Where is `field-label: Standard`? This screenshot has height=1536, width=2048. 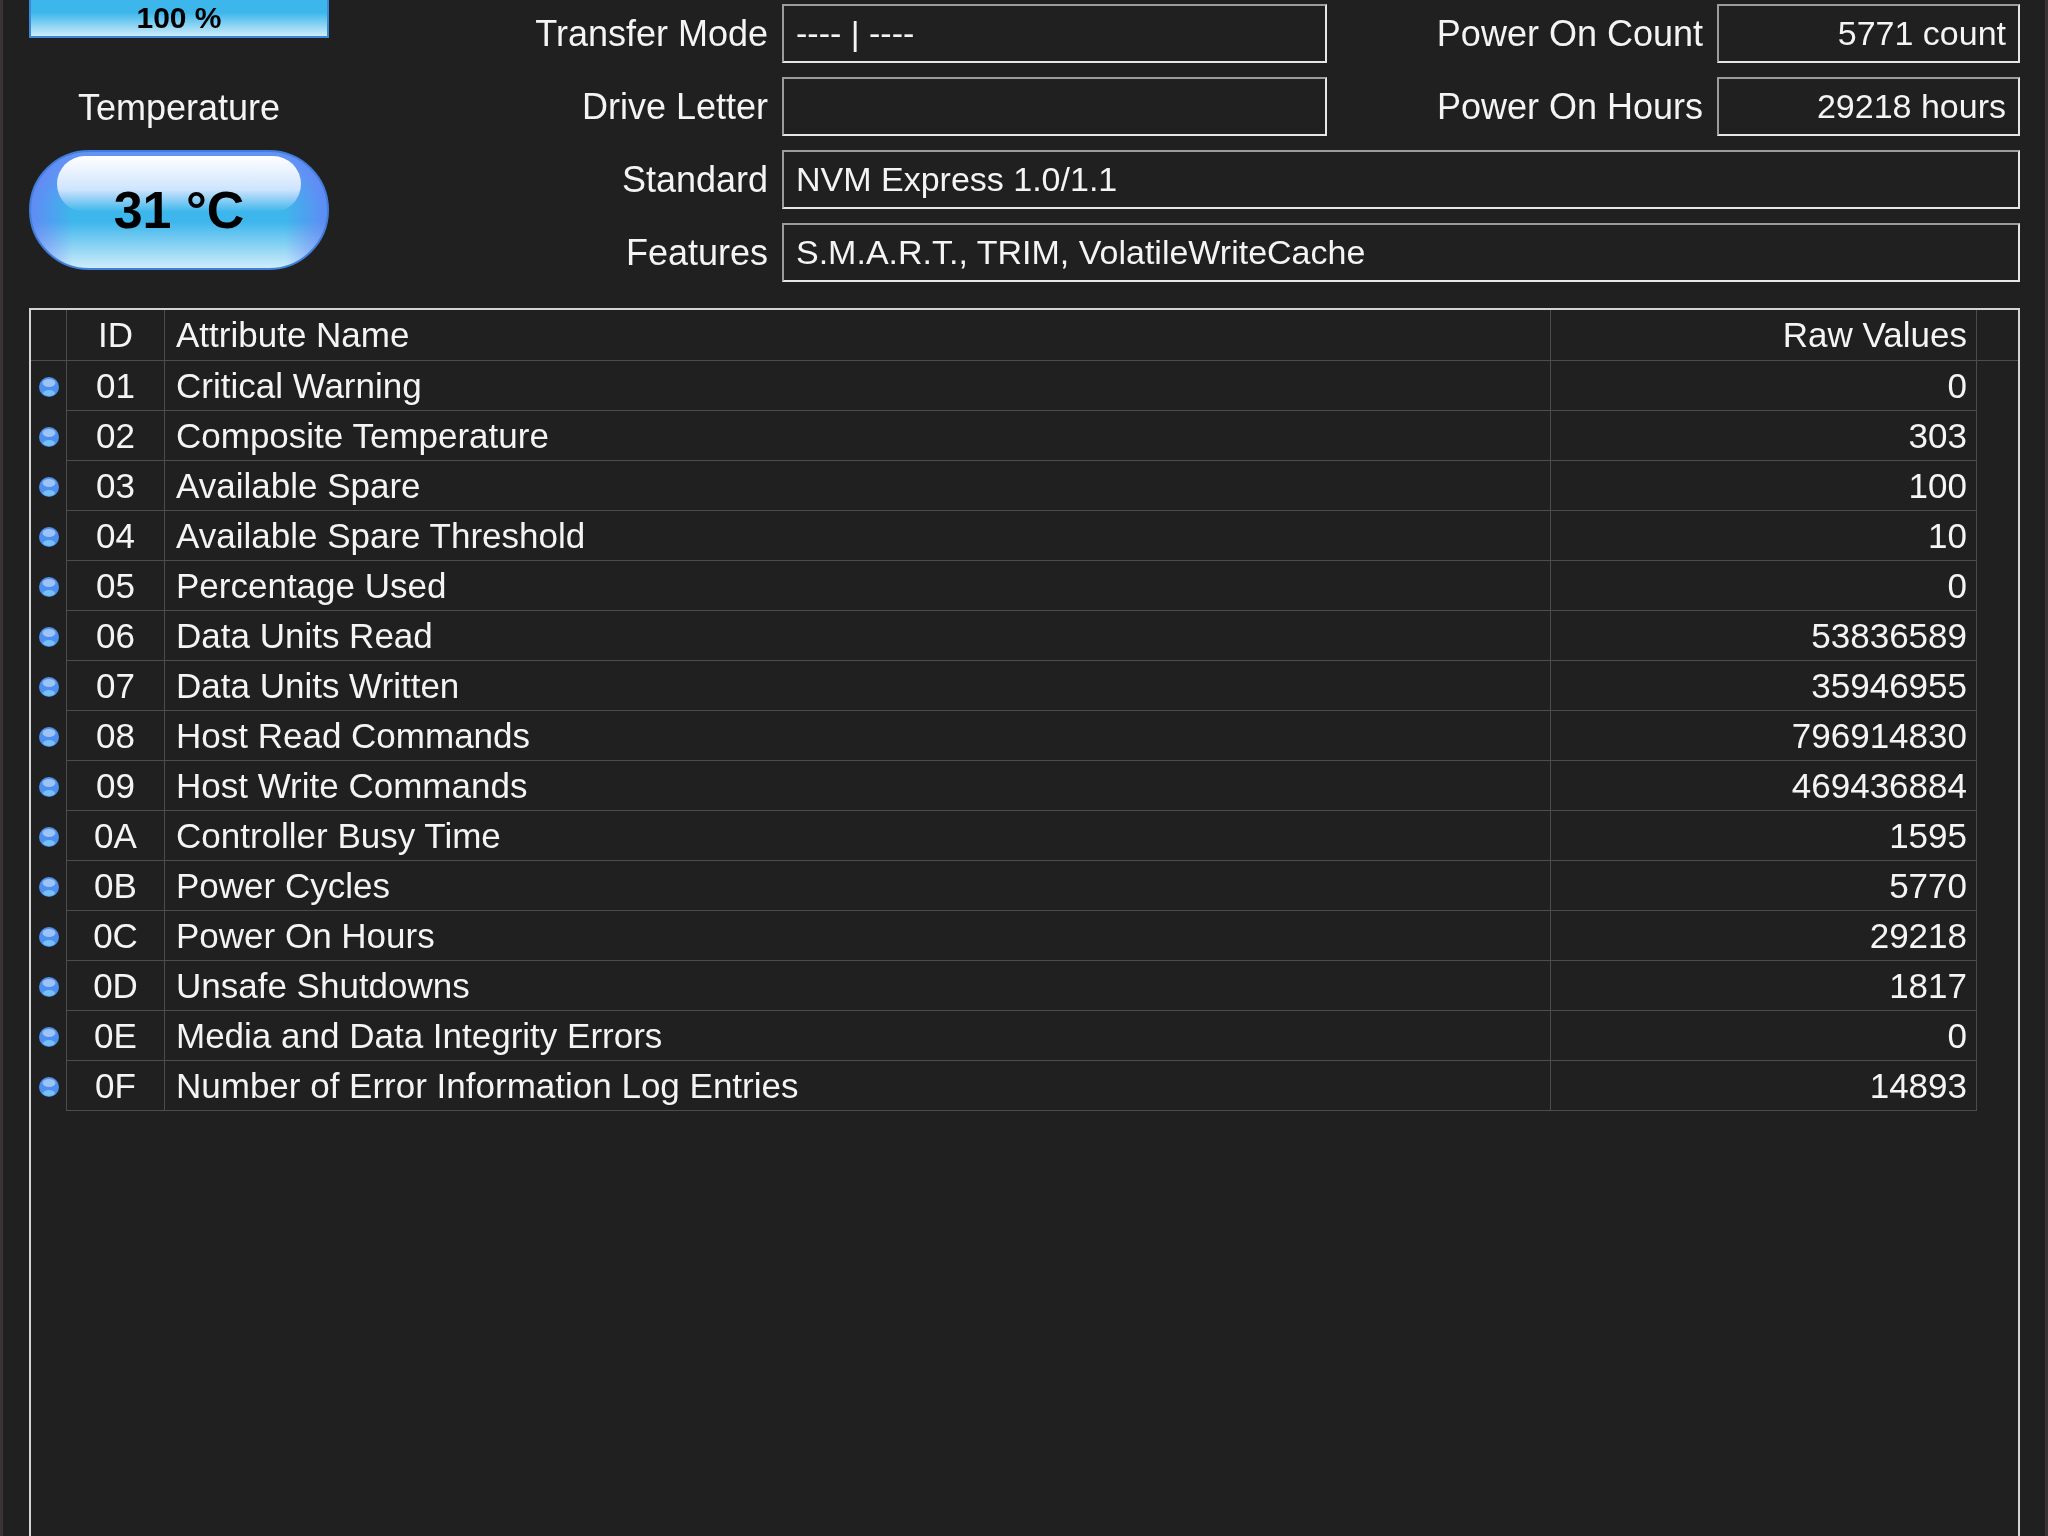 field-label: Standard is located at coordinates (694, 179).